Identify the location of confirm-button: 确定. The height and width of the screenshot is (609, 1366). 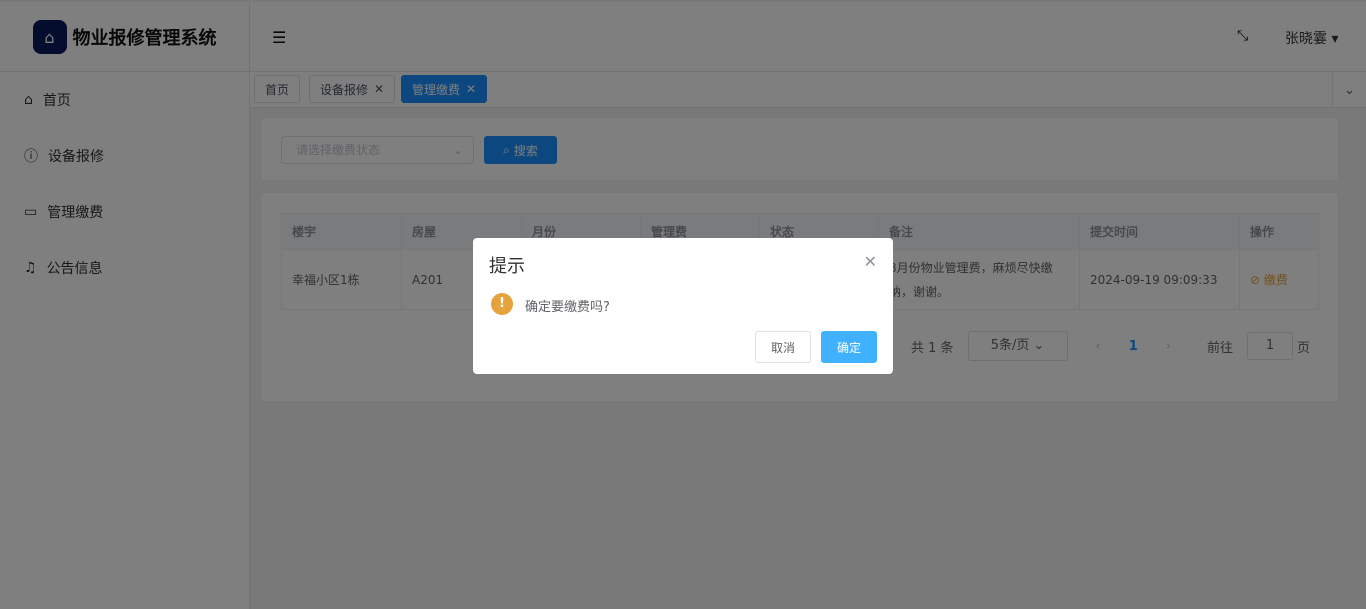
(849, 347).